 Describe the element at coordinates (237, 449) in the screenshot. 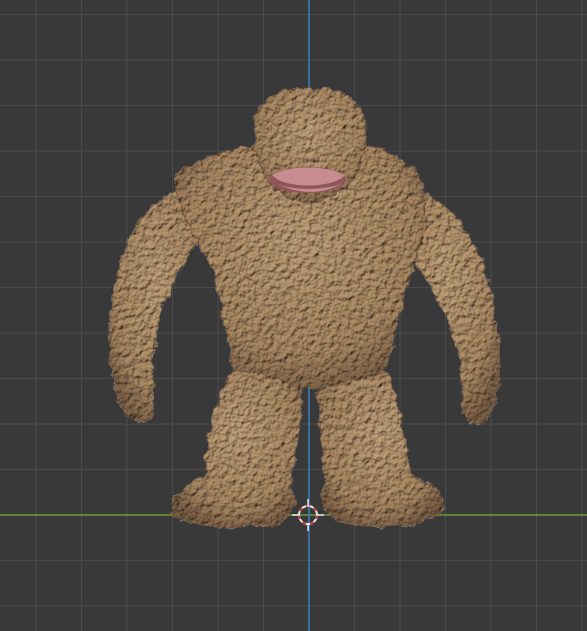

I see `golem-left-leg` at that location.